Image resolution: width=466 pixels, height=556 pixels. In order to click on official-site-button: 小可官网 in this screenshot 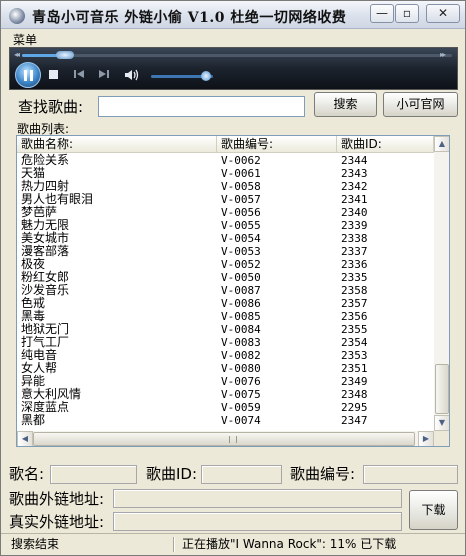, I will do `click(420, 104)`.